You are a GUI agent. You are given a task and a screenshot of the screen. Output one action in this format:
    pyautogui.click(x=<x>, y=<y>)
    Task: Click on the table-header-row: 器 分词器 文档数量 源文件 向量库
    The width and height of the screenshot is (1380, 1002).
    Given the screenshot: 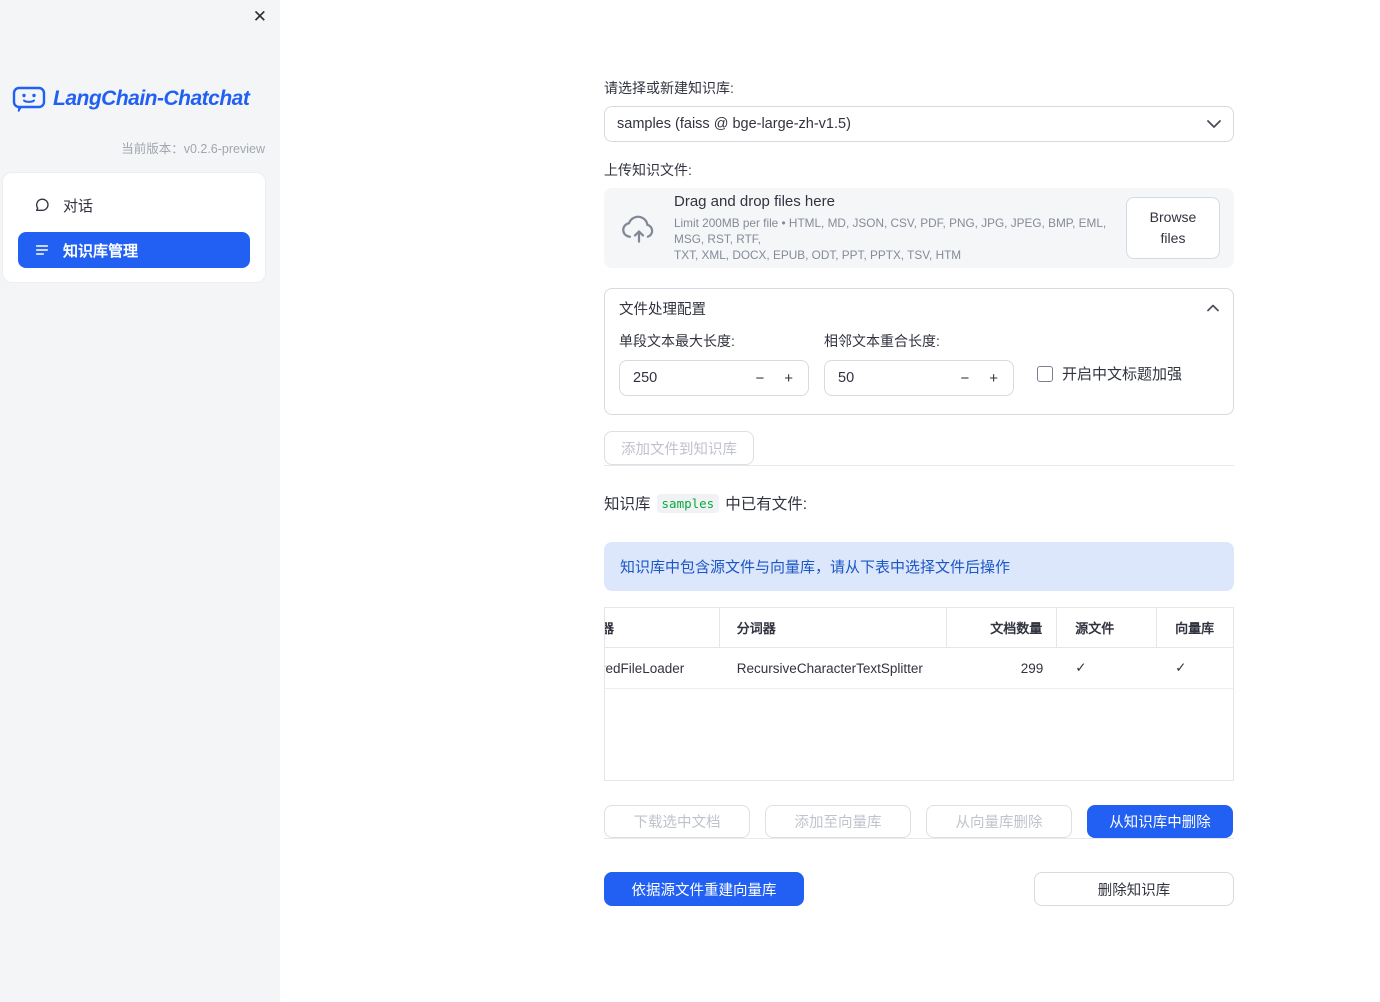 What is the action you would take?
    pyautogui.click(x=919, y=628)
    